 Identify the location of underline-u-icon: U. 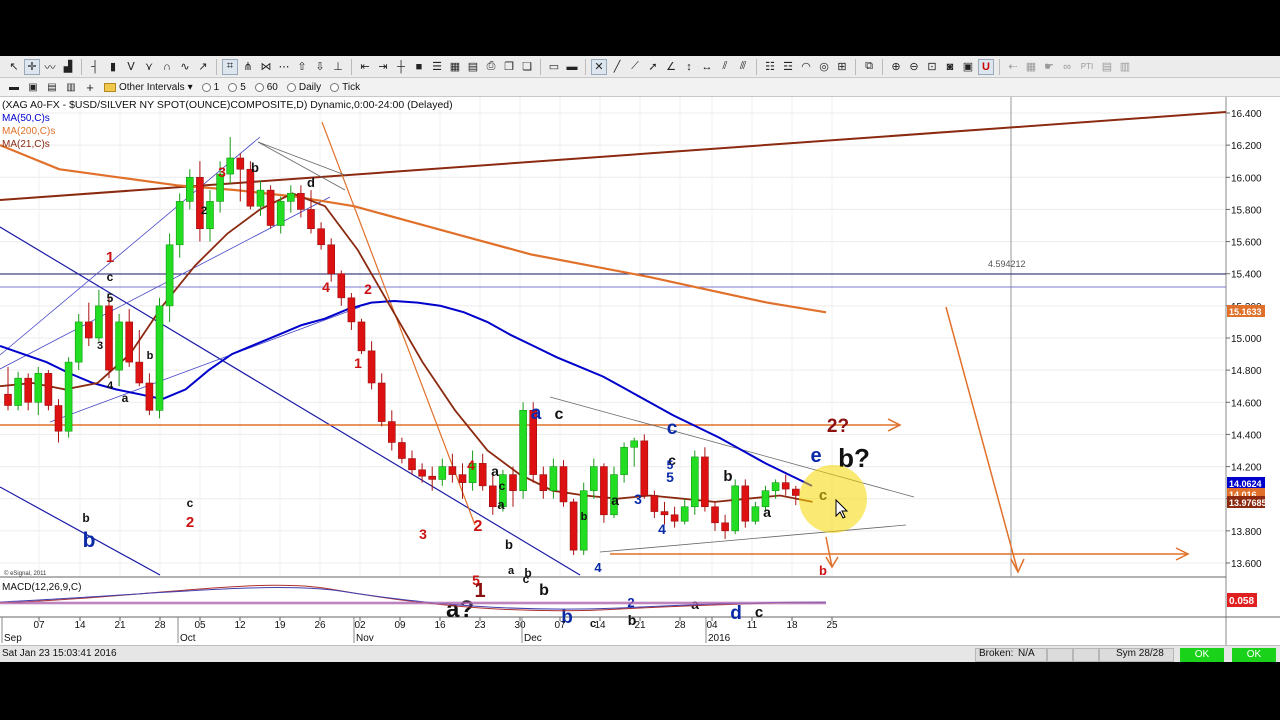
(986, 66).